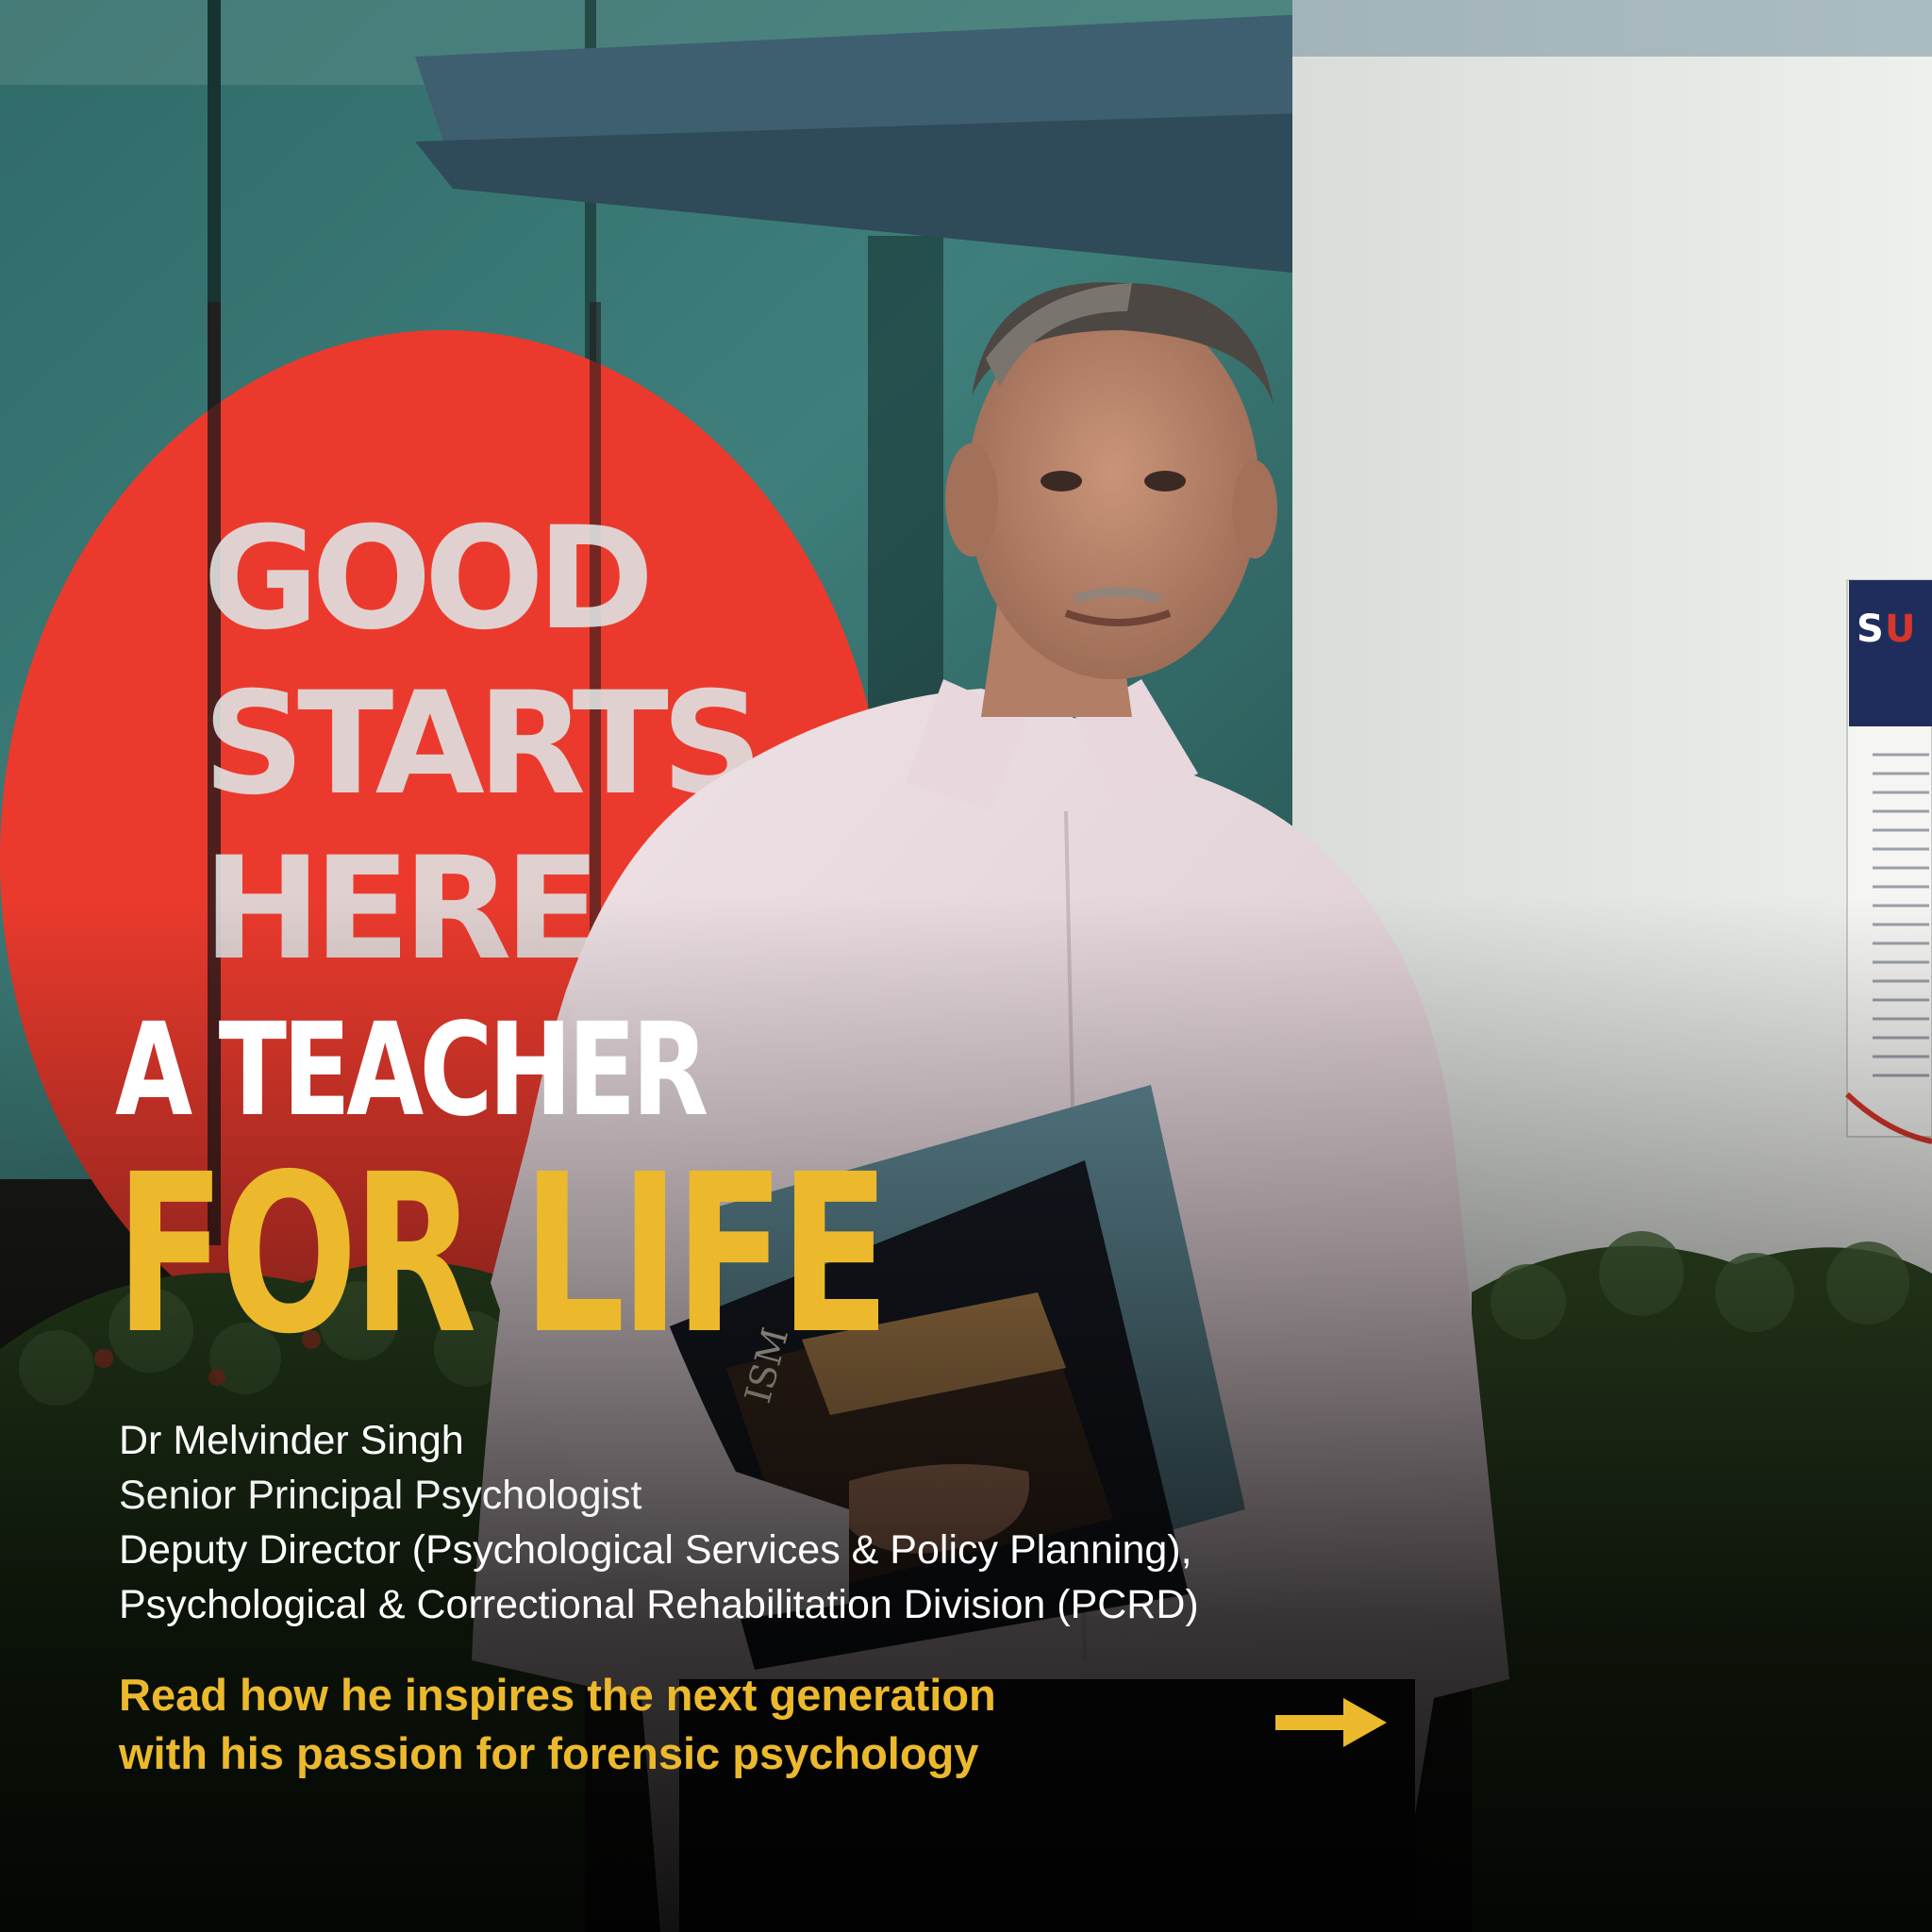 The image size is (1932, 1932). Describe the element at coordinates (1331, 1723) in the screenshot. I see `arrow-right-icon` at that location.